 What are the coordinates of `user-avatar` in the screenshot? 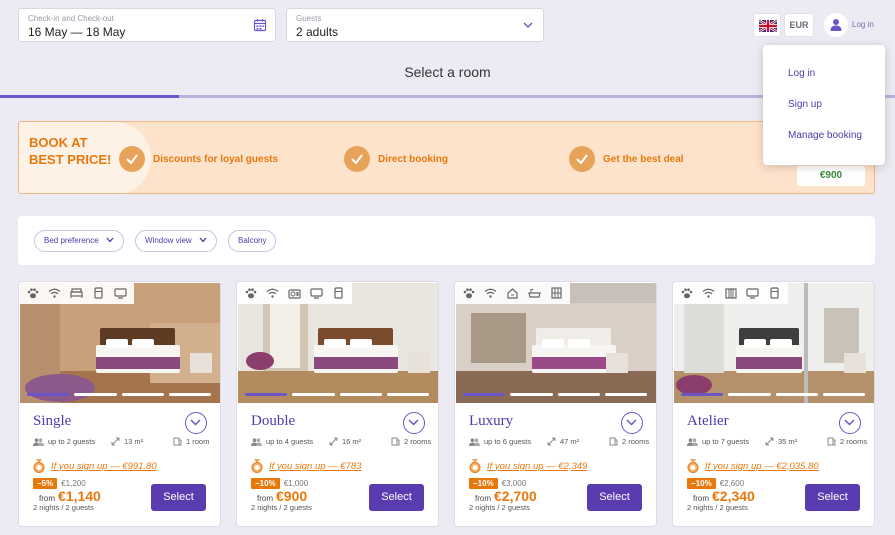 It's located at (836, 25).